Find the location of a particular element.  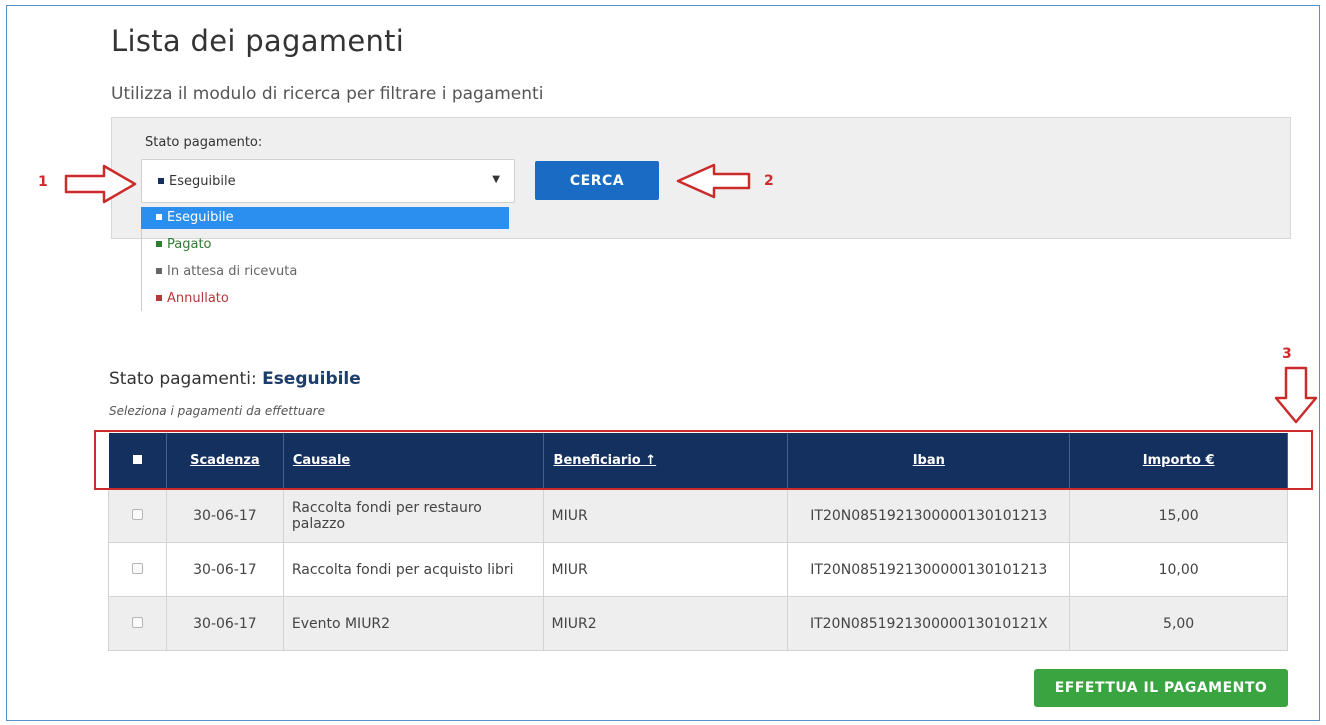

cell-iban: IT20N085192130000013010121X is located at coordinates (929, 623).